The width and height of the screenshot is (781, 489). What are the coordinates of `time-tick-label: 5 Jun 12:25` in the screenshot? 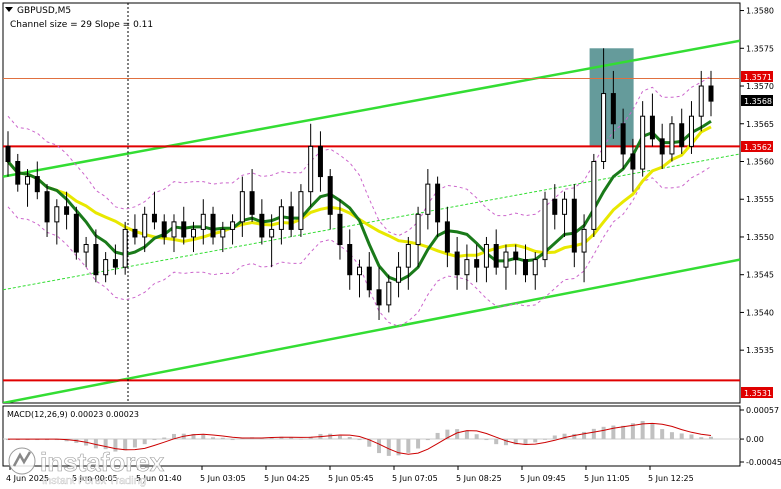 It's located at (671, 478).